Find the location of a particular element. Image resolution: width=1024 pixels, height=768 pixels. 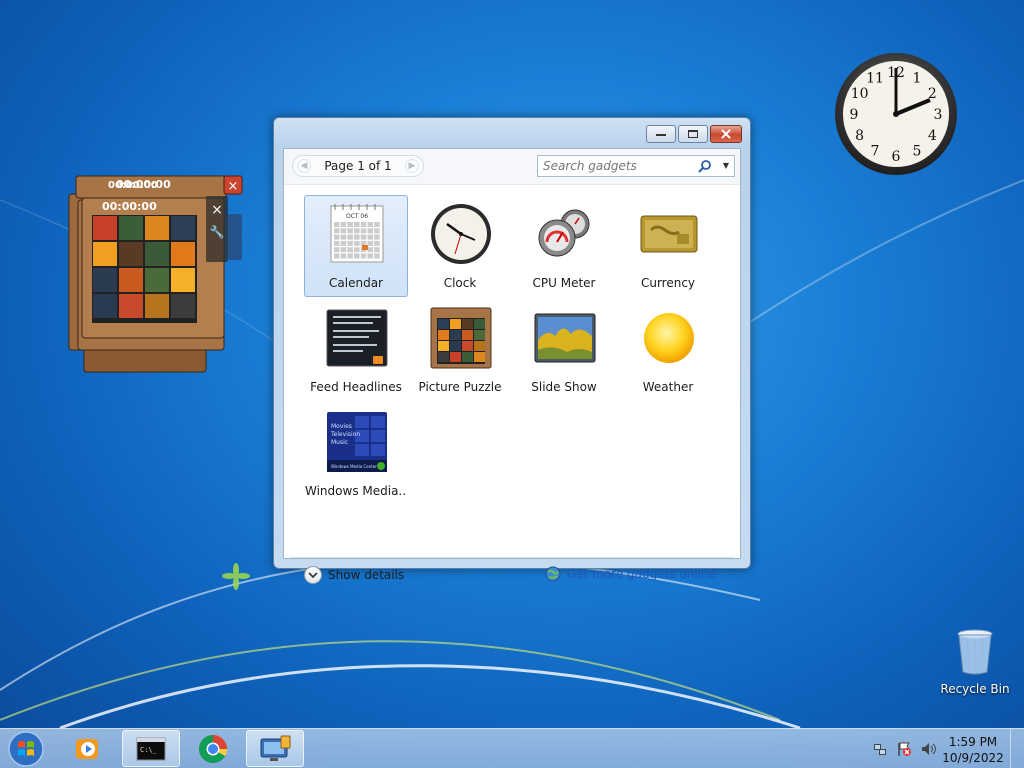

gadget-tile-feed-headlines: Feed Headlines is located at coordinates (356, 350).